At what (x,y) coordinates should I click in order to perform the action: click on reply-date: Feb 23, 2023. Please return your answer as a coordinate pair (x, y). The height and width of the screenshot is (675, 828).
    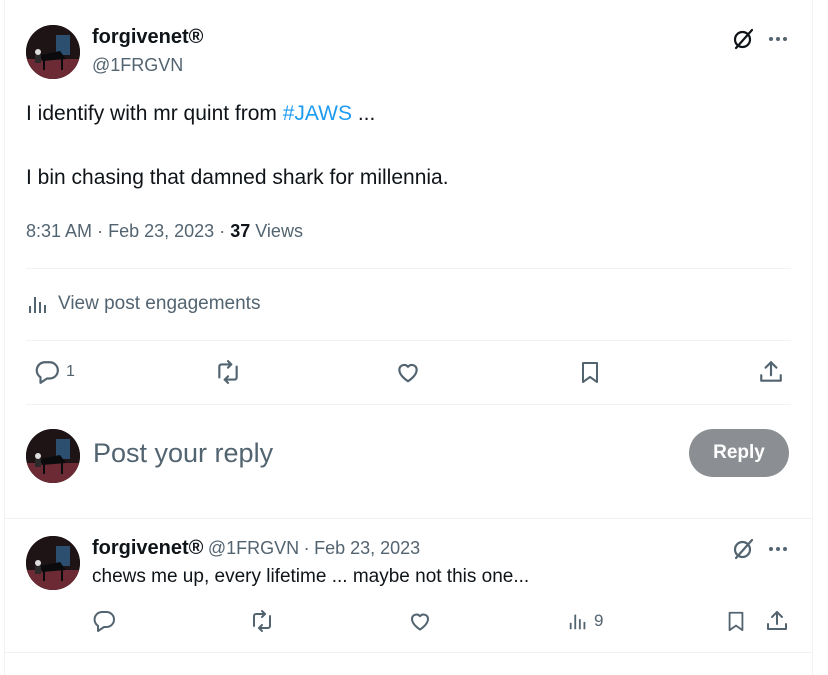
    Looking at the image, I should click on (367, 548).